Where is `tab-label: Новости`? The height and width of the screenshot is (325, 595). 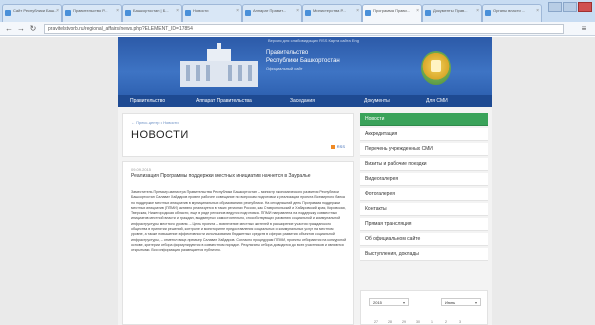
tab-label: Новости is located at coordinates (201, 10).